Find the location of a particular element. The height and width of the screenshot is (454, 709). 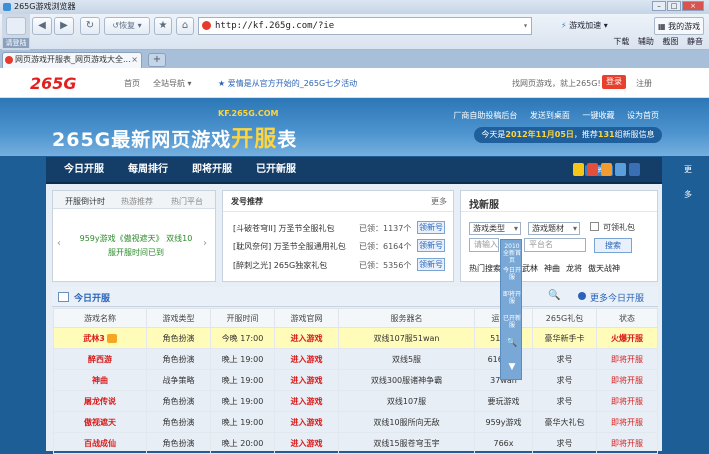

submit-link: 厂商自助投稿后台 is located at coordinates (485, 115).